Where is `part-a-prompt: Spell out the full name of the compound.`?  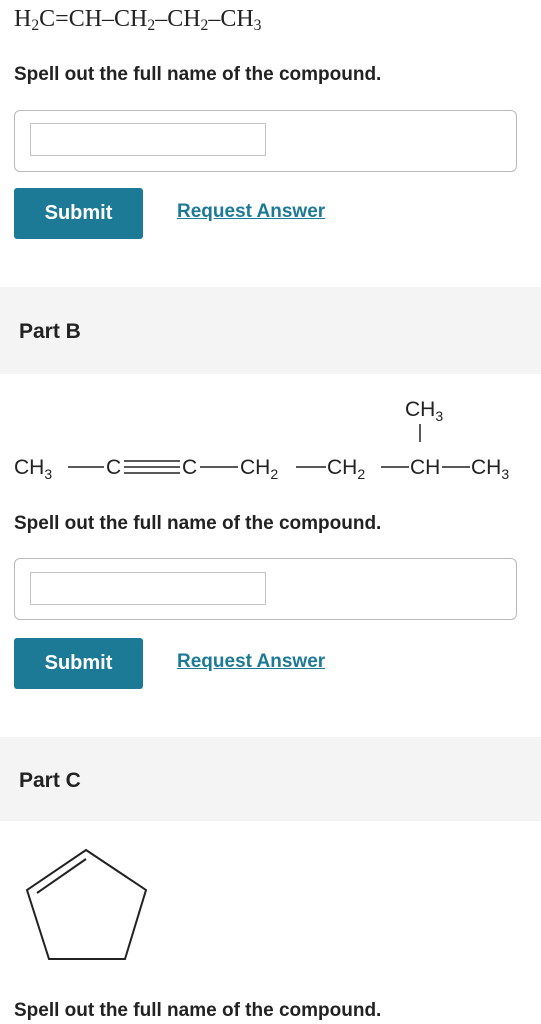
part-a-prompt: Spell out the full name of the compound. is located at coordinates (198, 74).